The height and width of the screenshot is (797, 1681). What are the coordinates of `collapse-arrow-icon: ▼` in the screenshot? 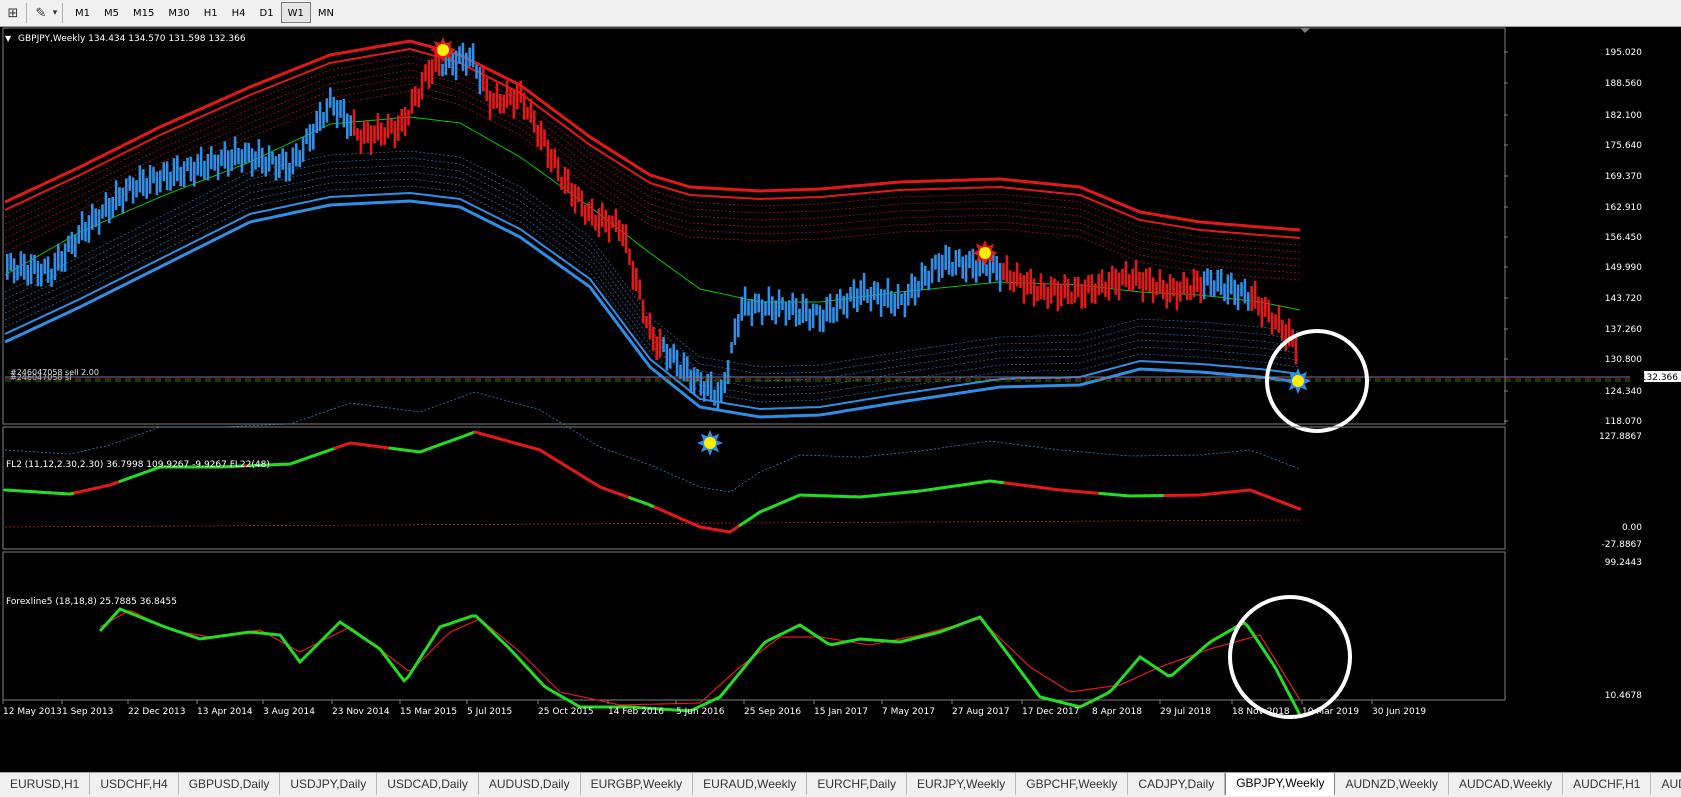 It's located at (8, 38).